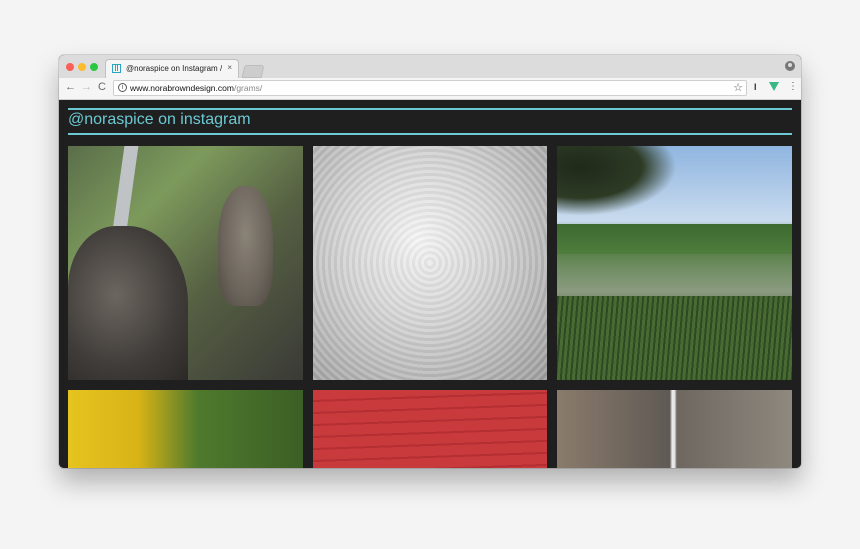 The width and height of the screenshot is (860, 549). I want to click on browser-menu-icon: ⋮, so click(793, 86).